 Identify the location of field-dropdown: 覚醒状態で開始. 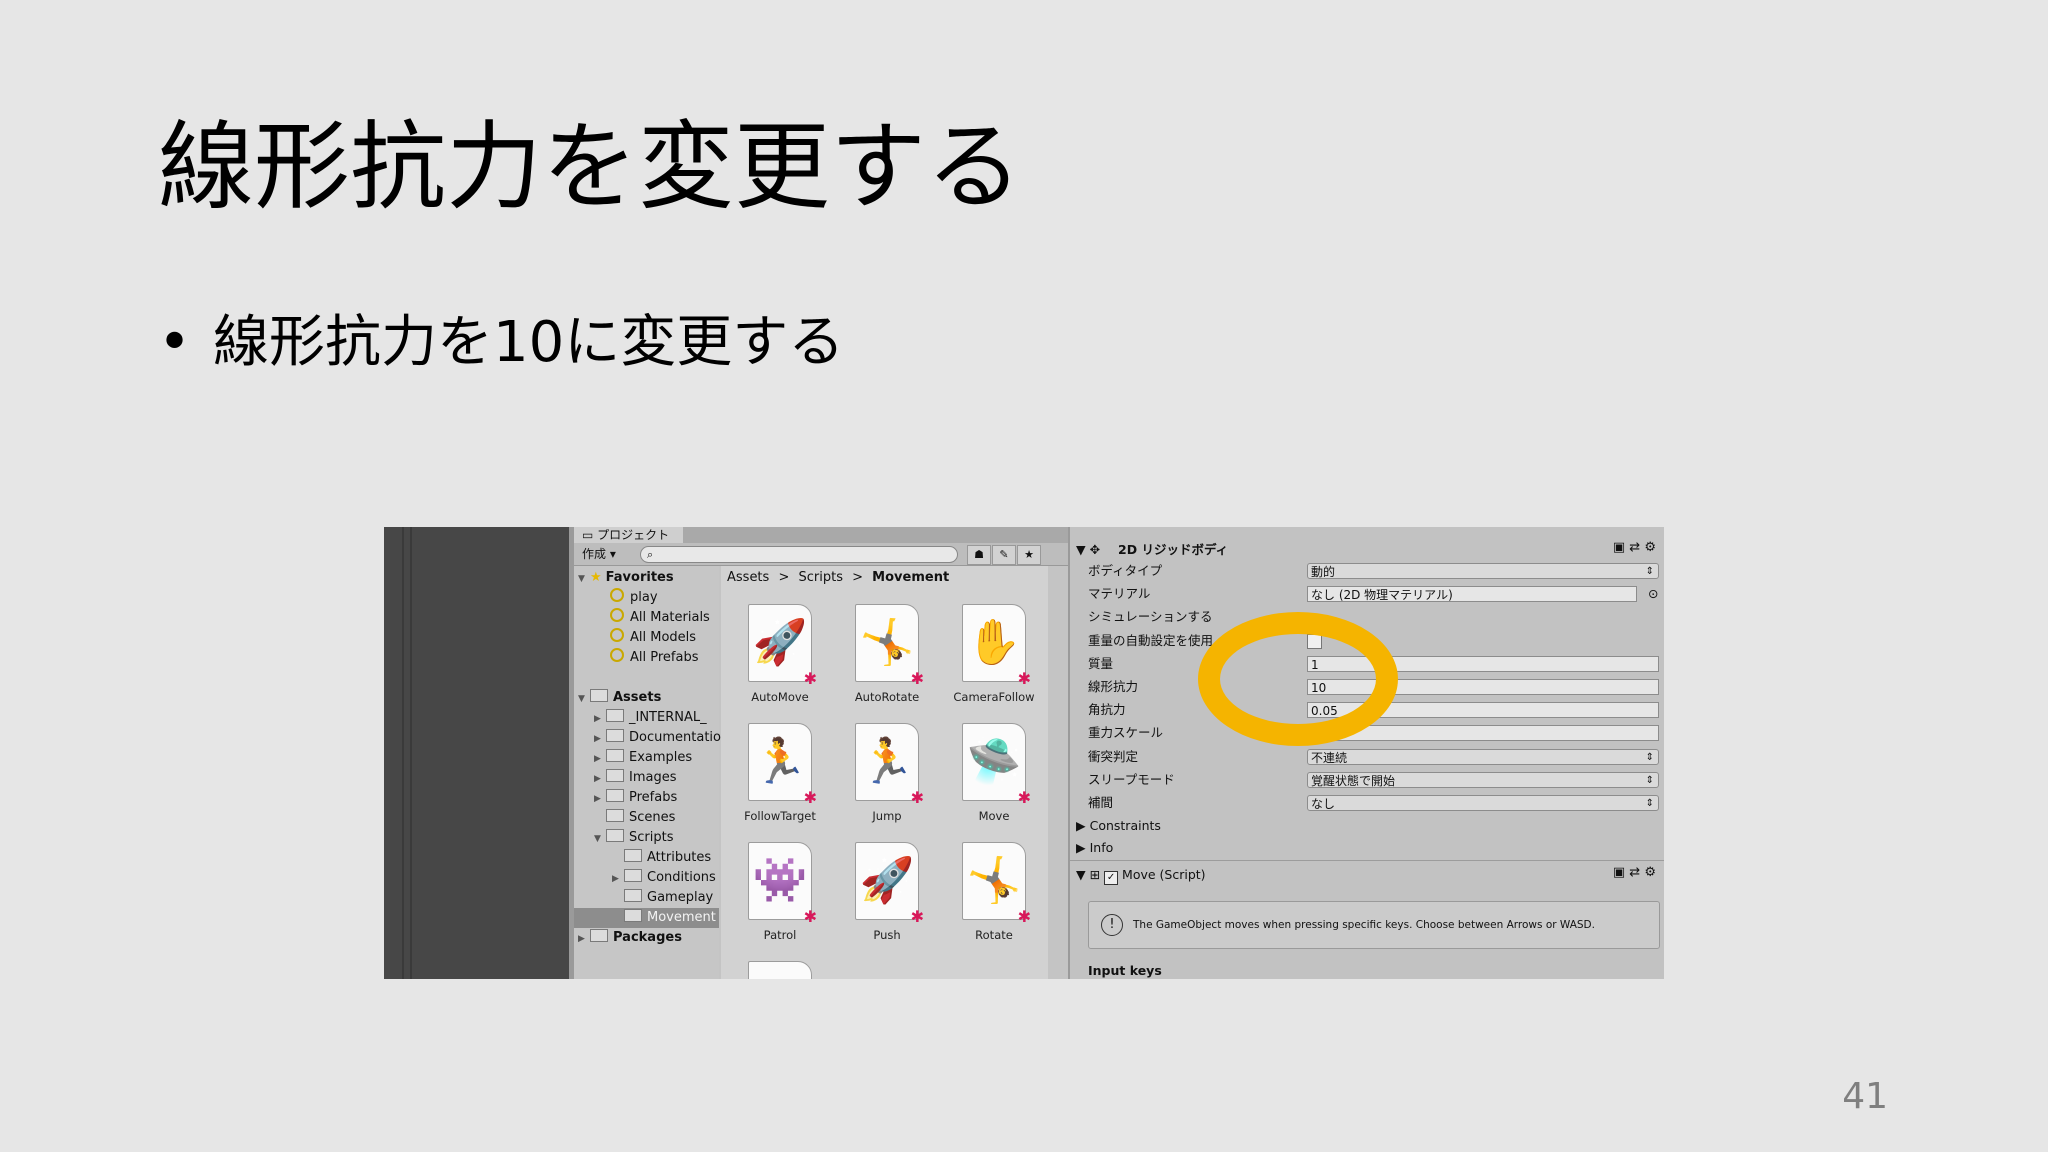
(1483, 779).